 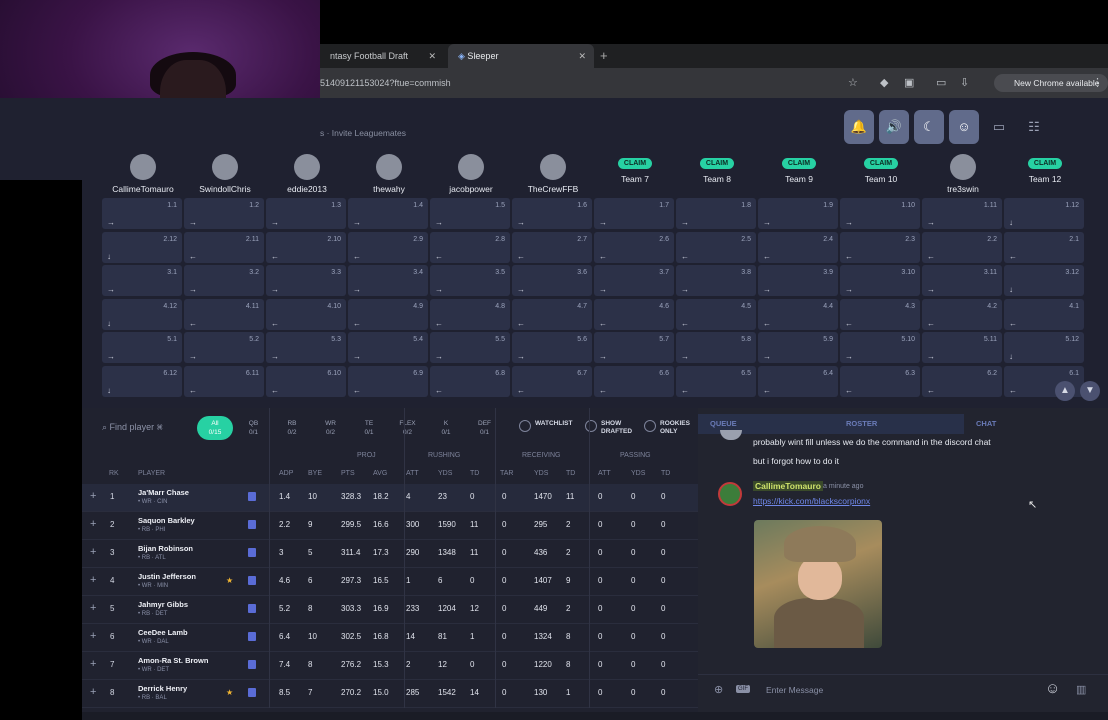 What do you see at coordinates (142, 247) in the screenshot?
I see `draft-cell: 2.12 ↓` at bounding box center [142, 247].